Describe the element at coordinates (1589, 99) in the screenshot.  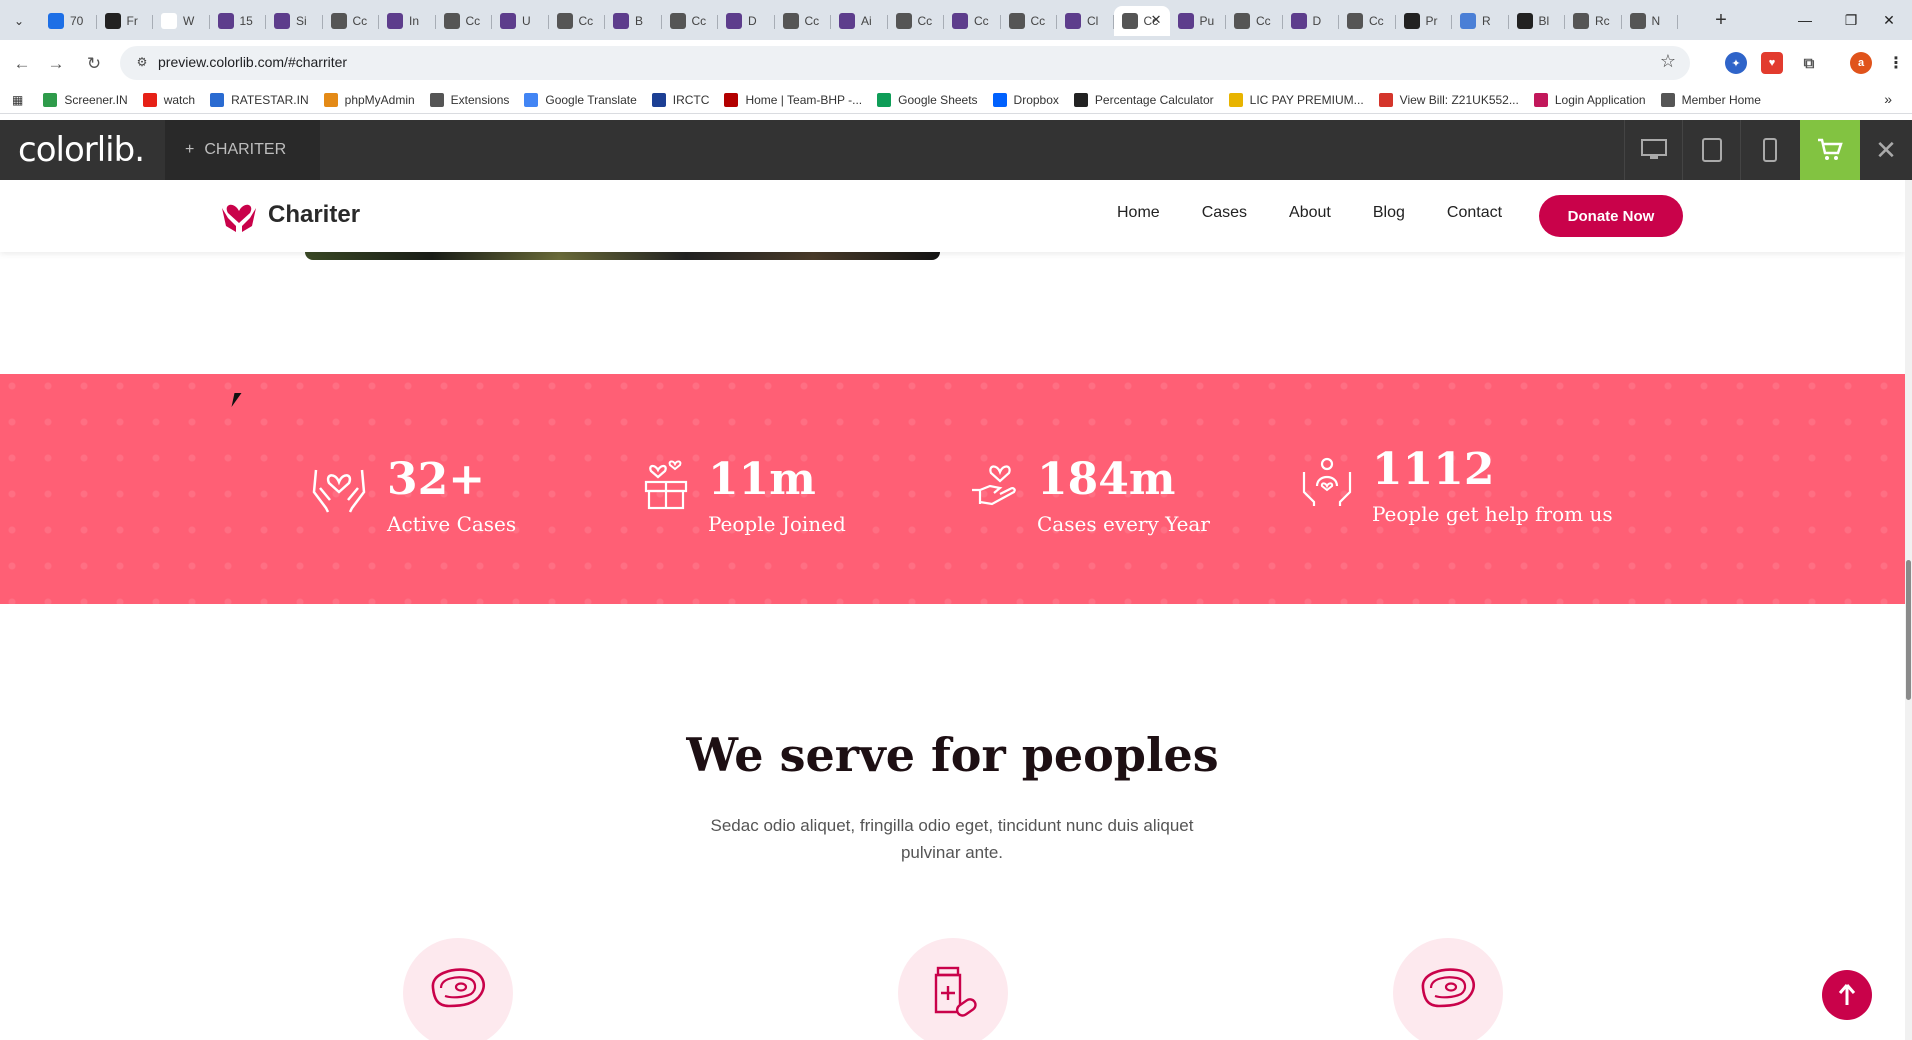
I see `bookmark-item: Login Application` at that location.